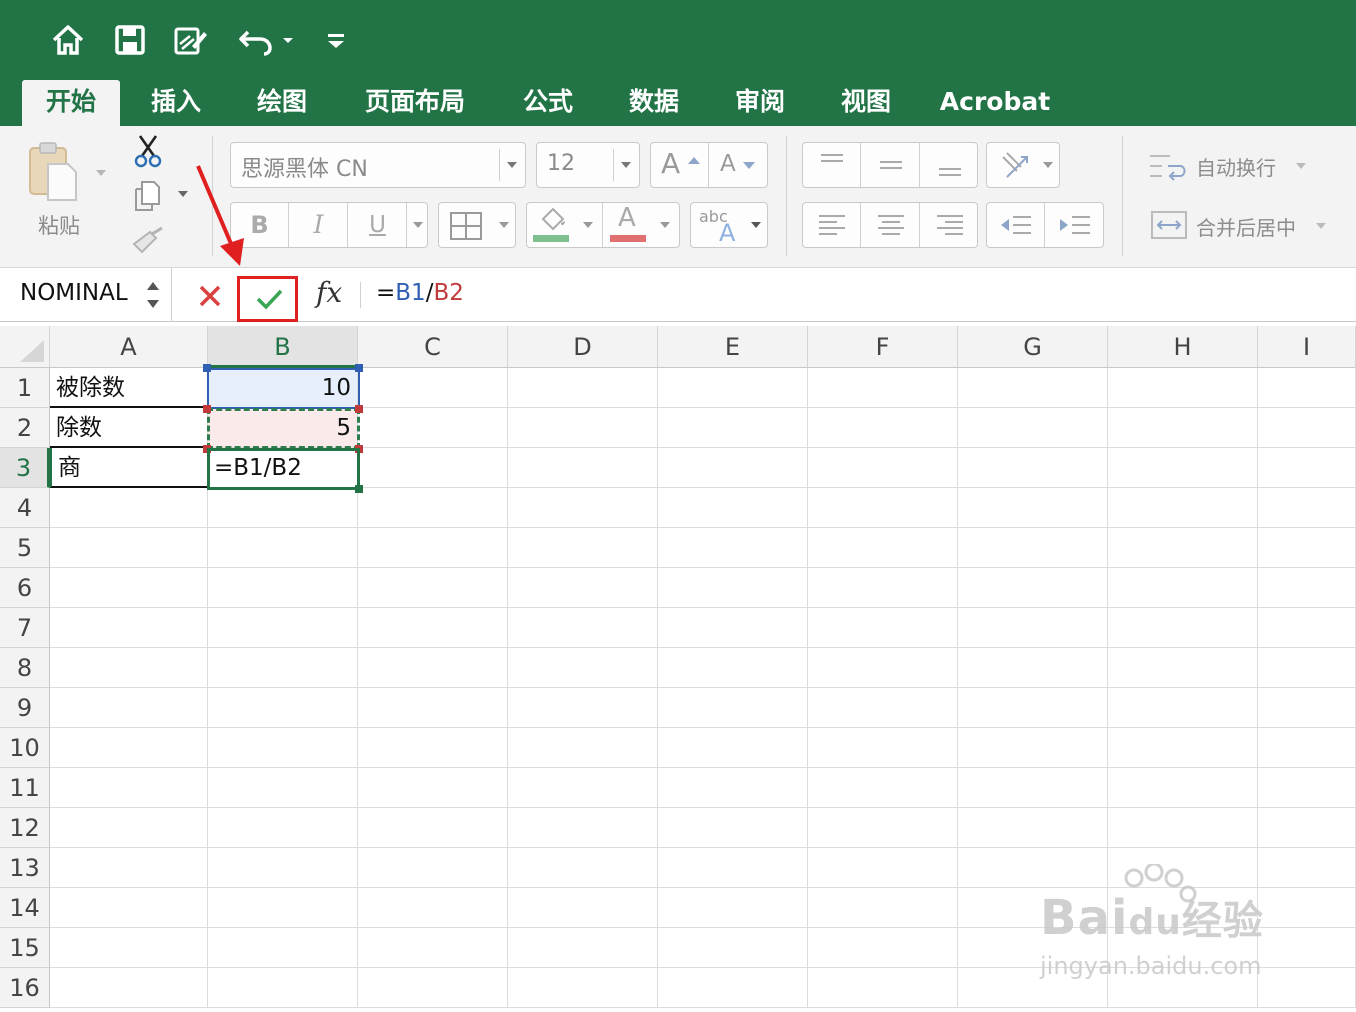  Describe the element at coordinates (1033, 708) in the screenshot. I see `cell-g9` at that location.